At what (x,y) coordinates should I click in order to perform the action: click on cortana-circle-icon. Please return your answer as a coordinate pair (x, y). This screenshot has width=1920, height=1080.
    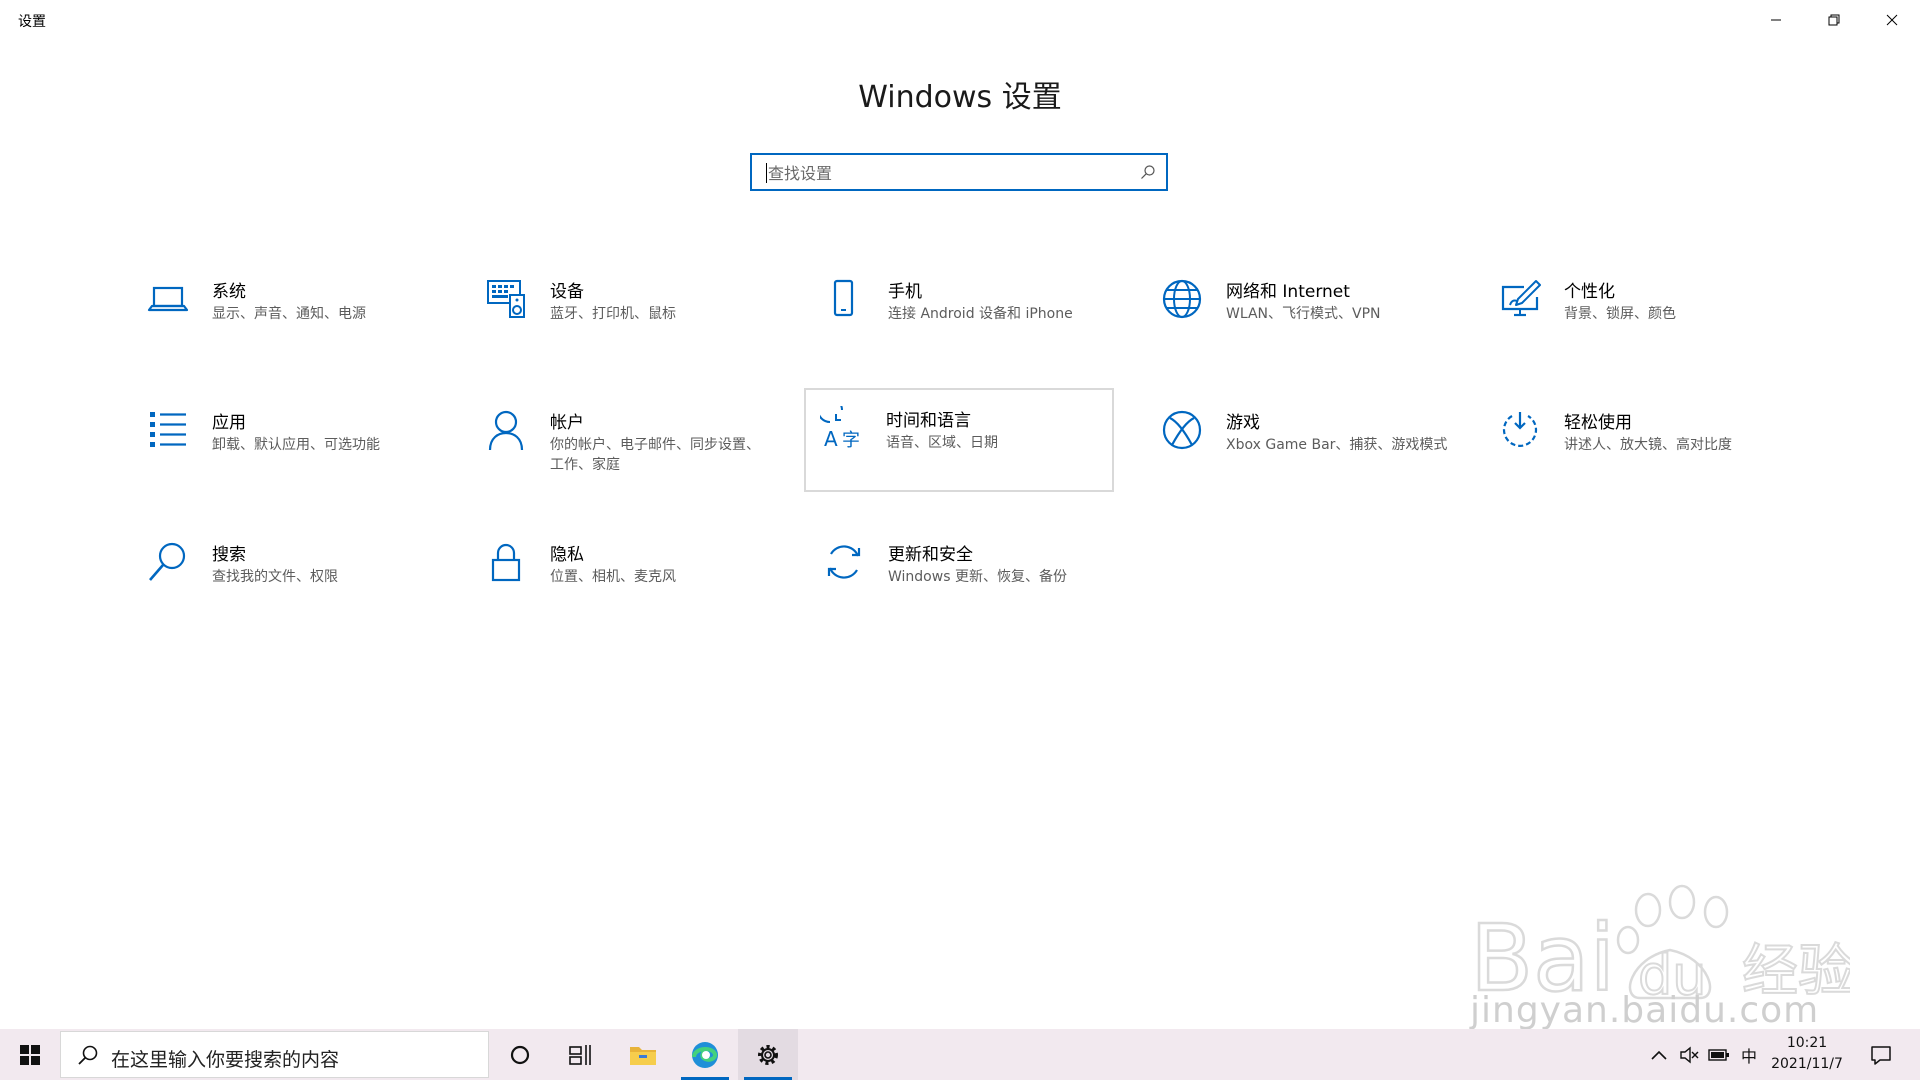
    Looking at the image, I should click on (520, 1054).